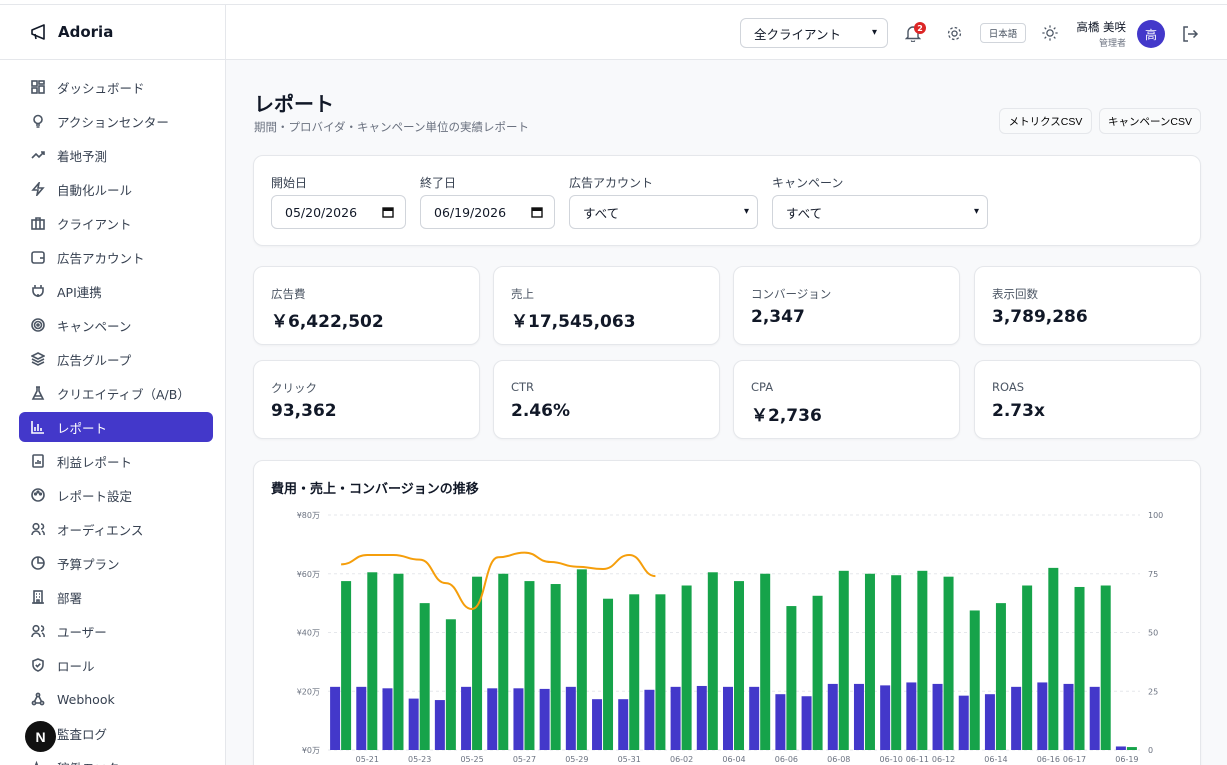 The image size is (1227, 765). I want to click on x-tick-label: 06-14, so click(995, 759).